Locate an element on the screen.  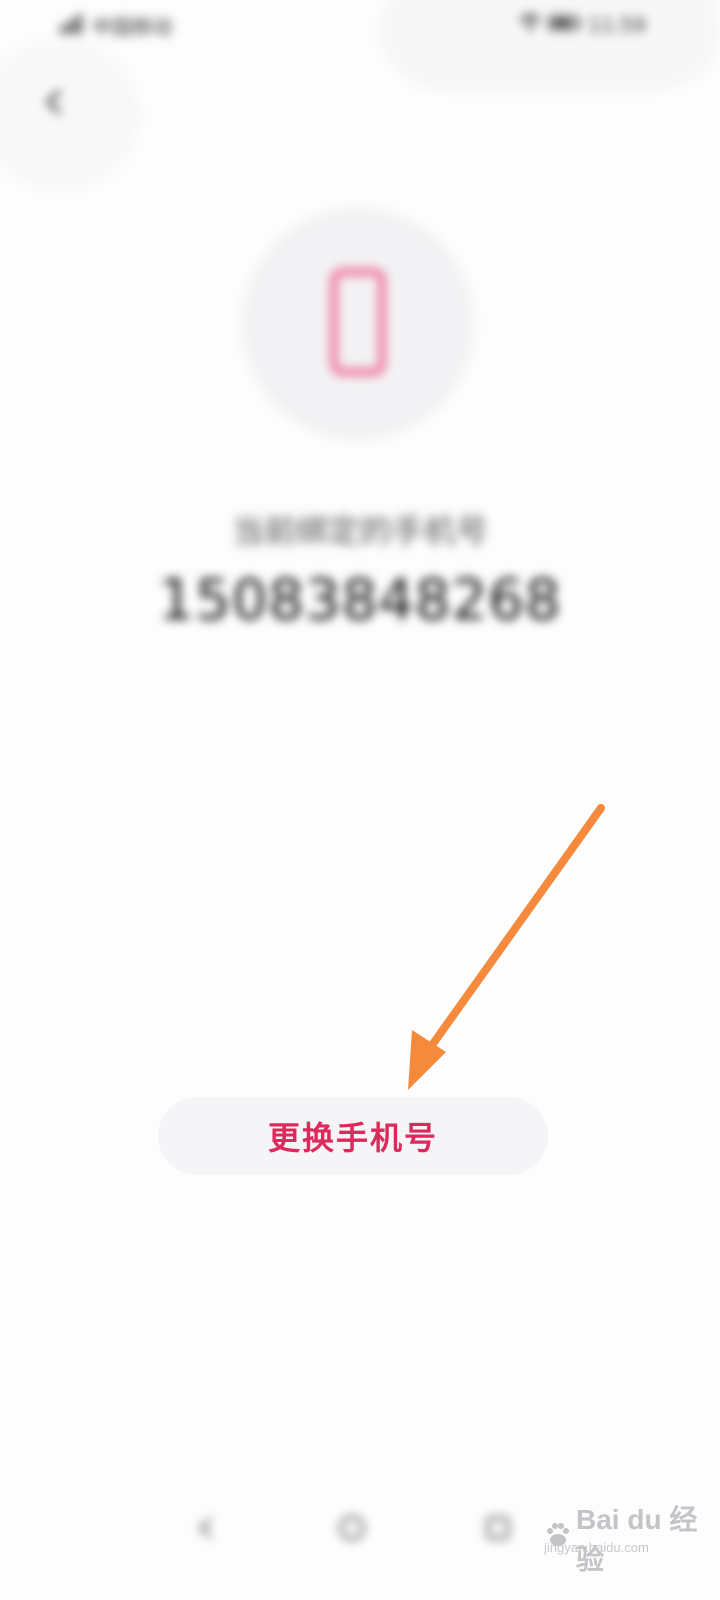
carrier-text: 中国移动 is located at coordinates (132, 26).